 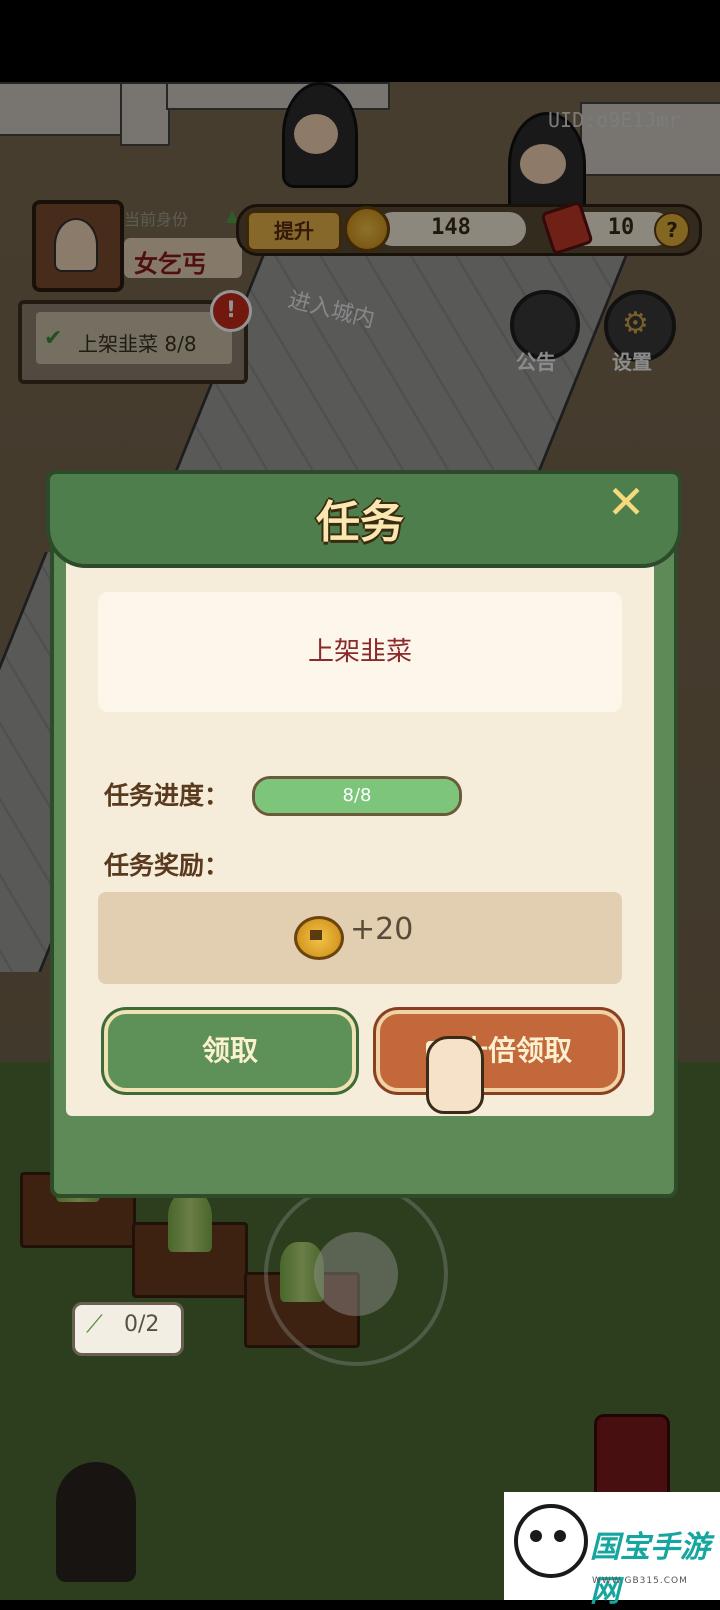 I want to click on close-icon: ✕, so click(x=626, y=502).